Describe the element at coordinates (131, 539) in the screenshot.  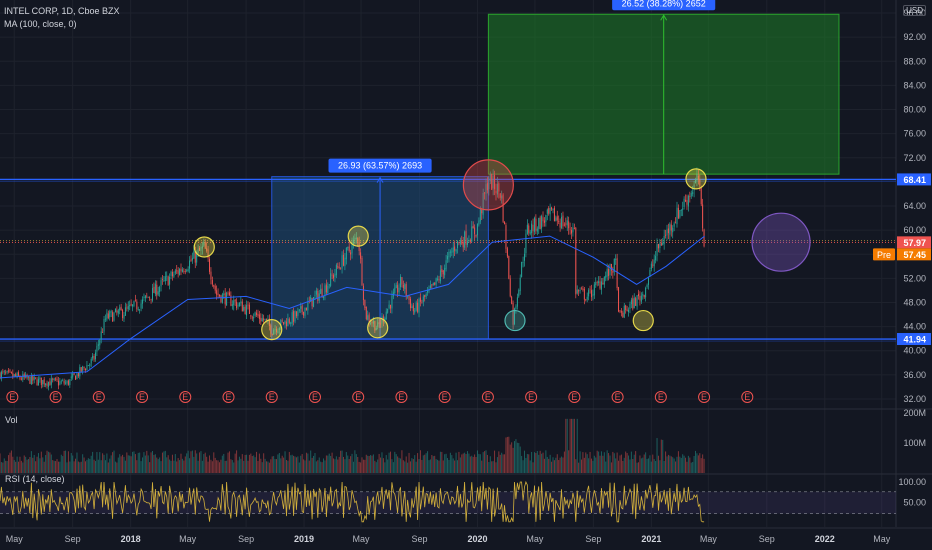
I see `time-tick-label: 2018` at that location.